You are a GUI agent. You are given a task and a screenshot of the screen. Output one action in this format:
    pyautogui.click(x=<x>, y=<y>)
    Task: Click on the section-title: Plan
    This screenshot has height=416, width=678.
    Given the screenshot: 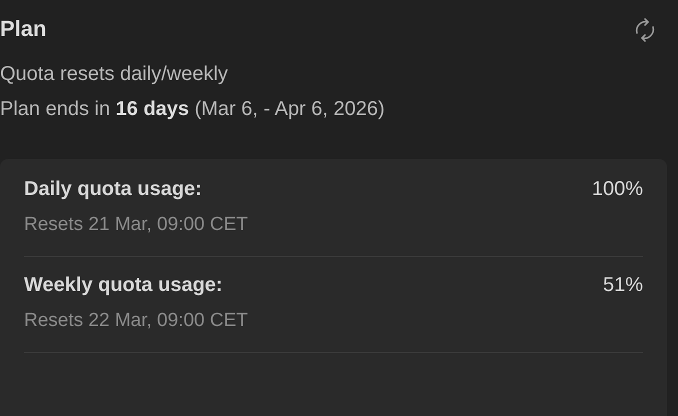 What is the action you would take?
    pyautogui.click(x=23, y=29)
    